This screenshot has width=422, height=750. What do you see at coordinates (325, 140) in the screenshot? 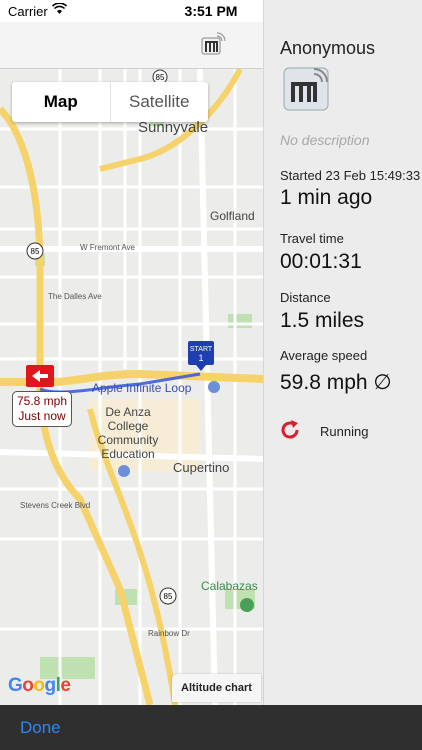
I see `description-text: No description` at bounding box center [325, 140].